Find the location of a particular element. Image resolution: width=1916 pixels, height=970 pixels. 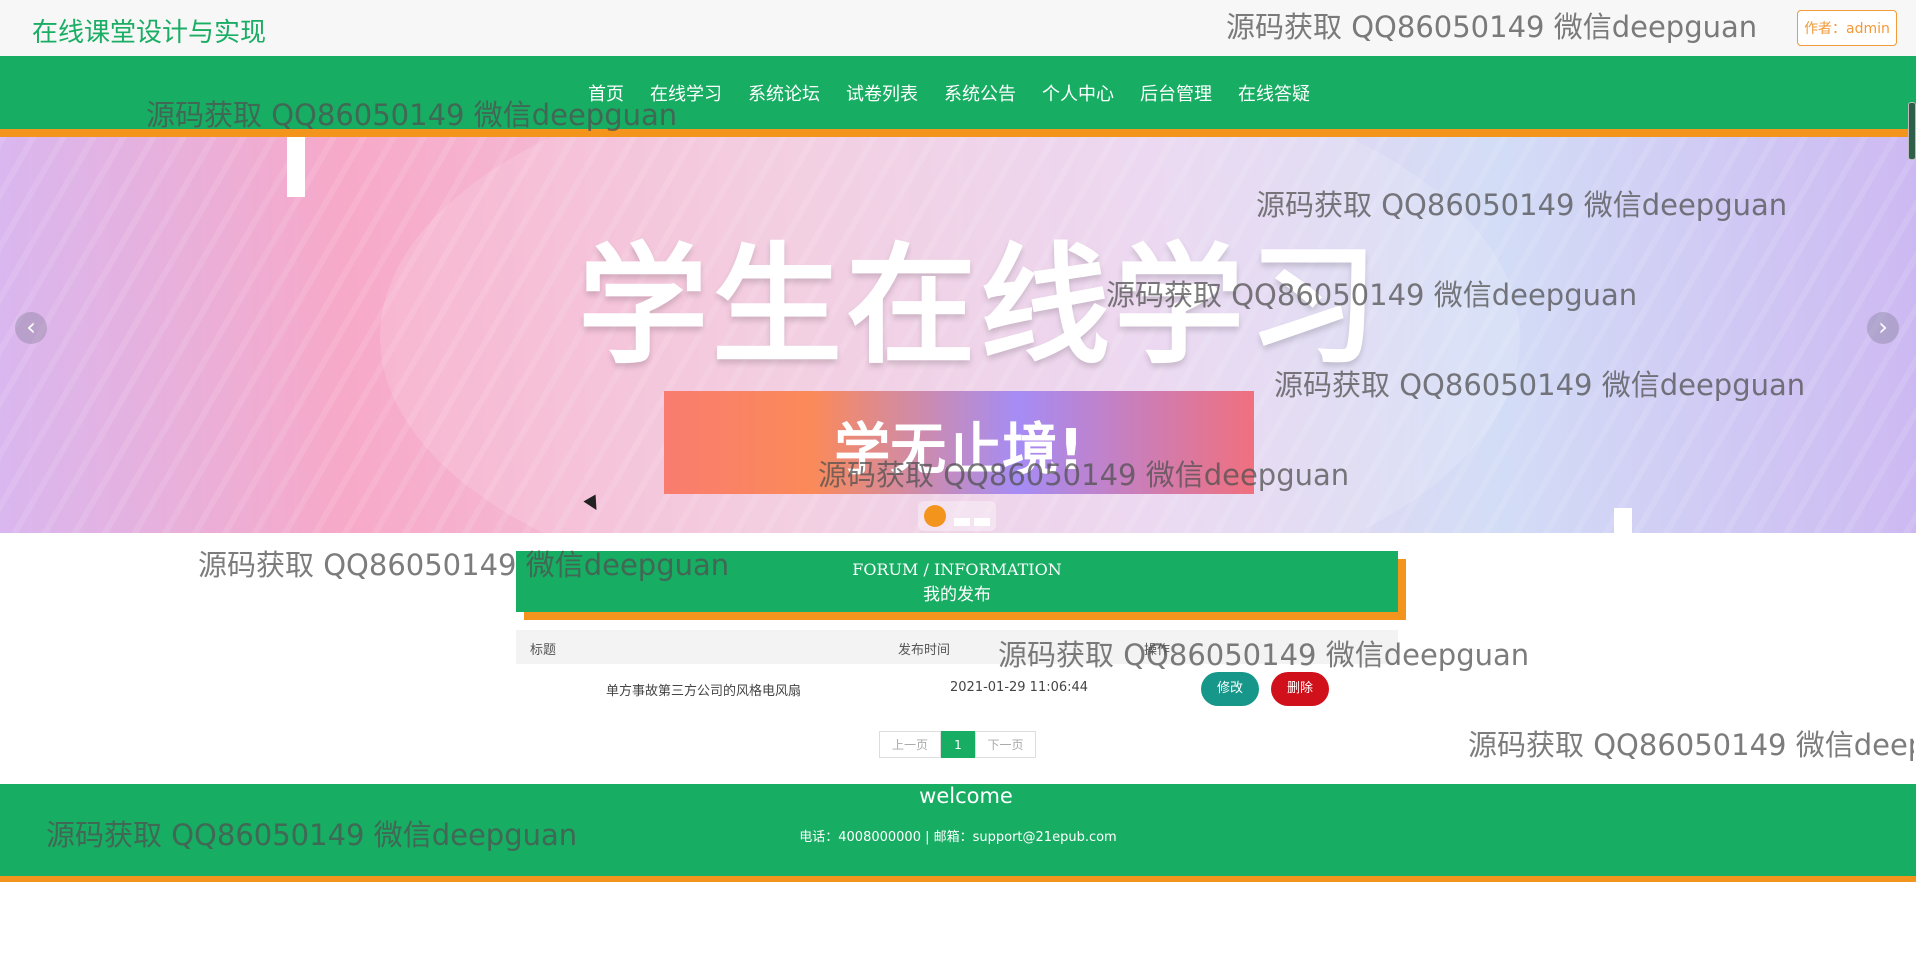

nav-items: 首页 在线学习 系统论坛 试卷列表 系统公告 个人中心 后台管理 在线答疑 is located at coordinates (949, 92).